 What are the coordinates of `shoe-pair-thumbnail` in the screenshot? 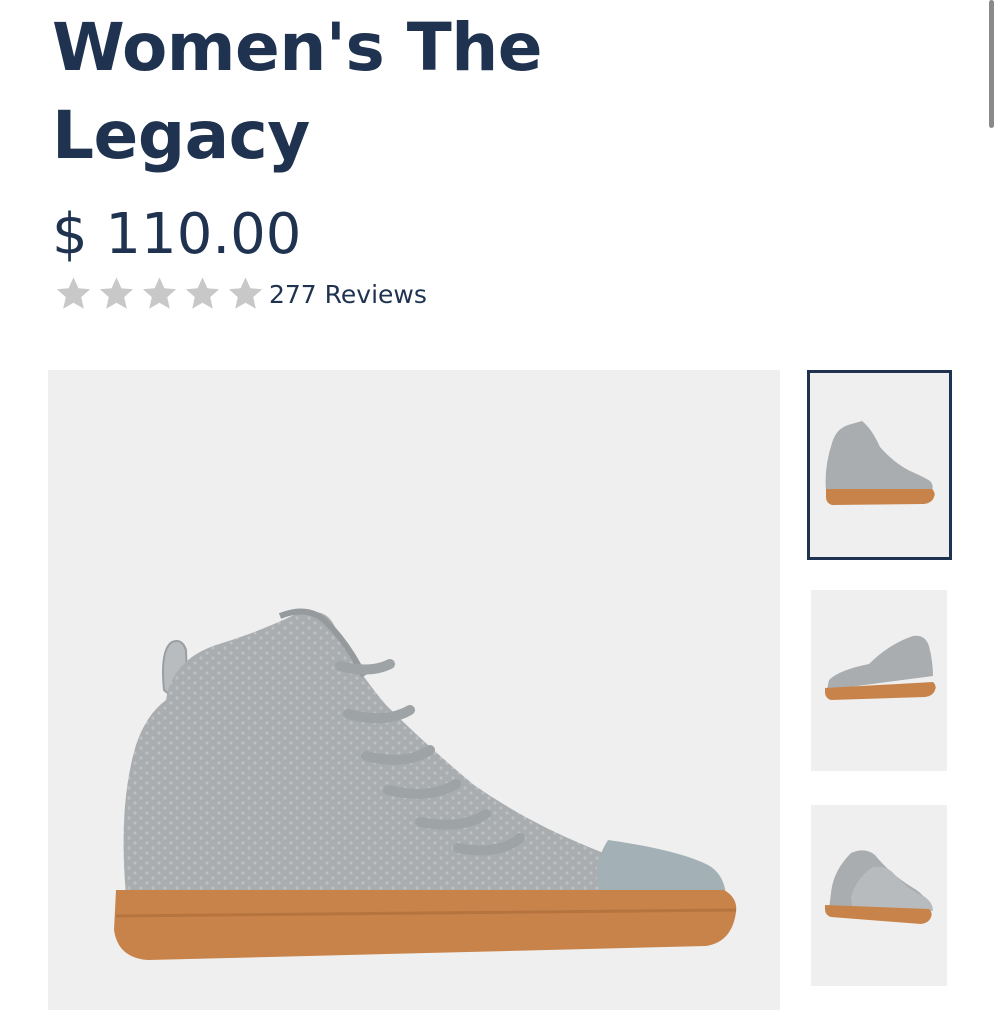 It's located at (879, 887).